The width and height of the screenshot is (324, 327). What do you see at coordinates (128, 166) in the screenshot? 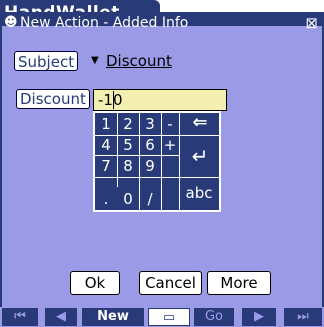
I see `key-8: 8` at bounding box center [128, 166].